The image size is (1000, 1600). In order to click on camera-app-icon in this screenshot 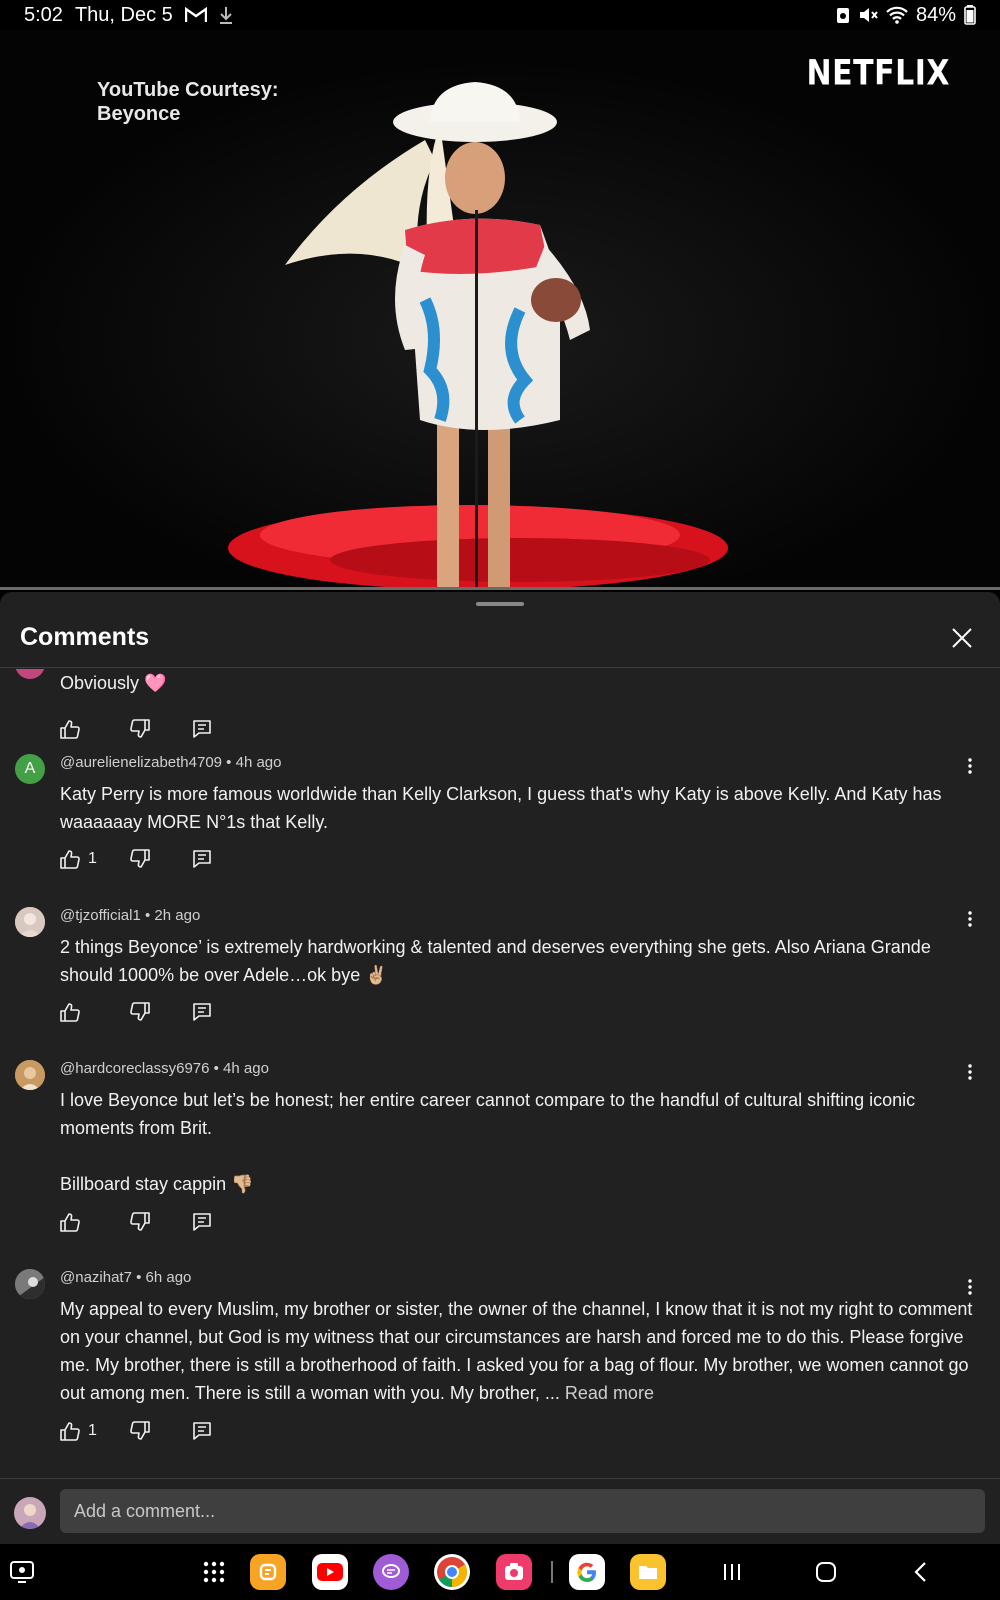, I will do `click(514, 1572)`.